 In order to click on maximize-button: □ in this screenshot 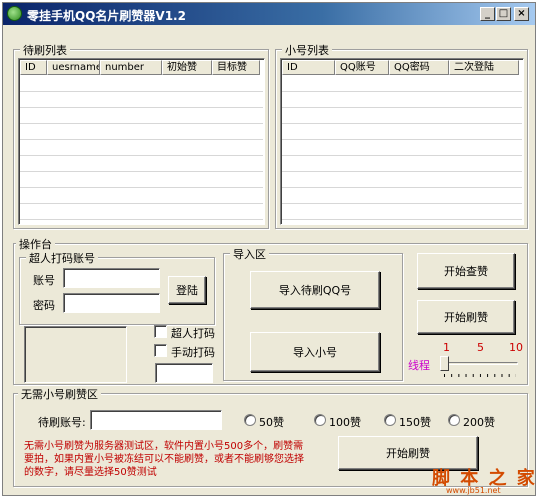, I will do `click(503, 14)`.